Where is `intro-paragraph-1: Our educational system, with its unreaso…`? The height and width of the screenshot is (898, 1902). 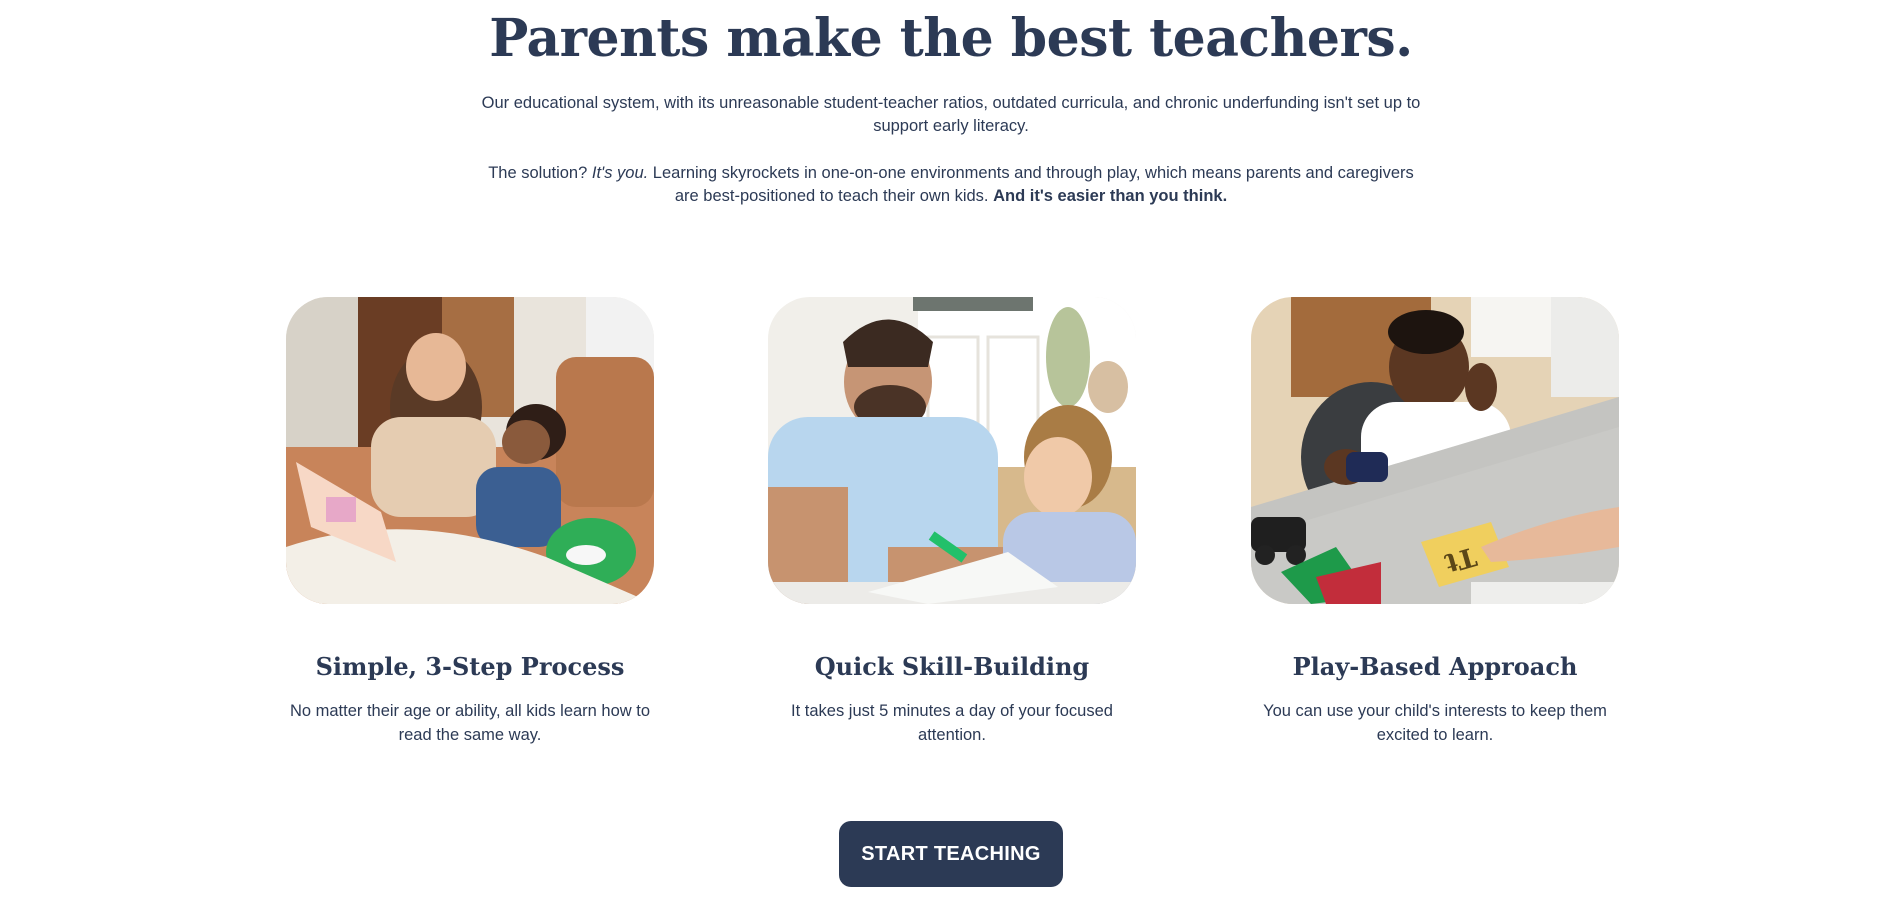 intro-paragraph-1: Our educational system, with its unreaso… is located at coordinates (951, 114).